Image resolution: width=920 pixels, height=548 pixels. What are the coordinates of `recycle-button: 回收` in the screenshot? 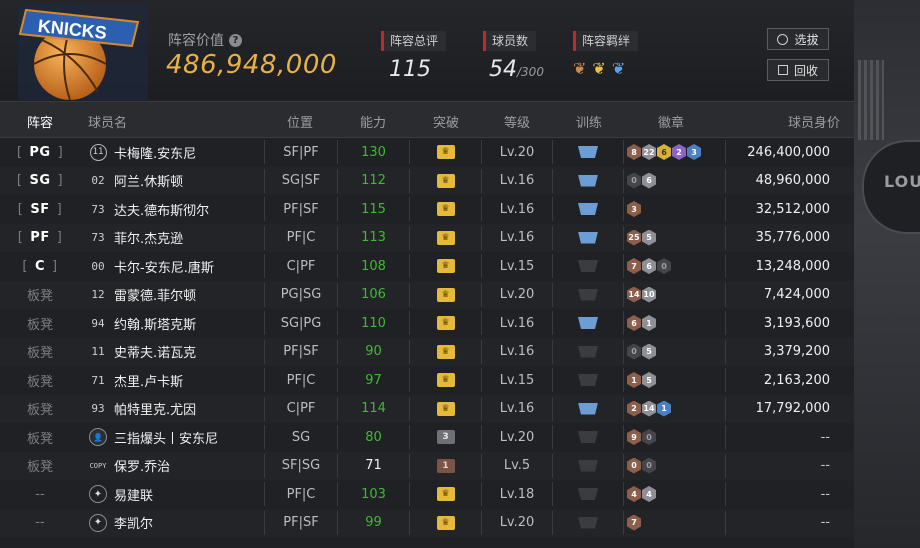 It's located at (798, 70).